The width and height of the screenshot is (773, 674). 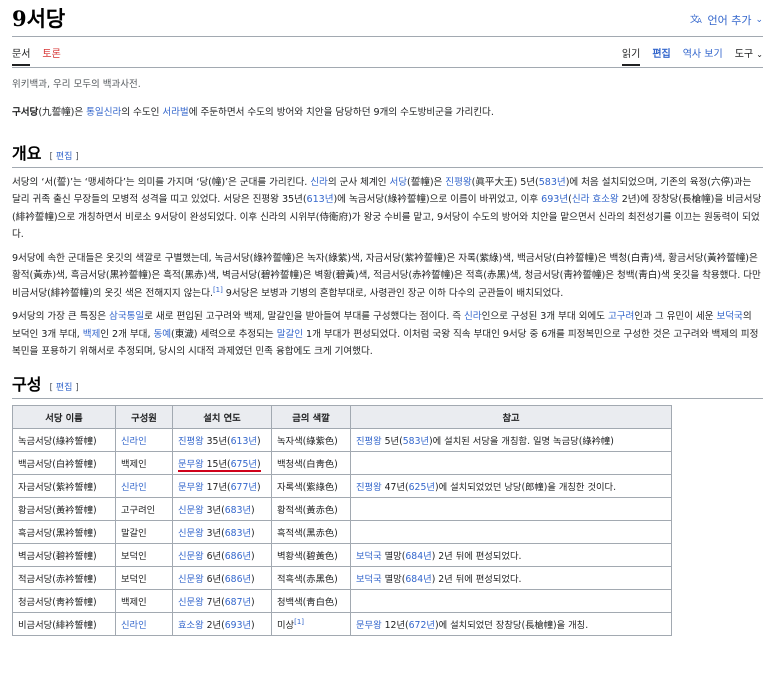 I want to click on inline-link: 672년, so click(x=422, y=625).